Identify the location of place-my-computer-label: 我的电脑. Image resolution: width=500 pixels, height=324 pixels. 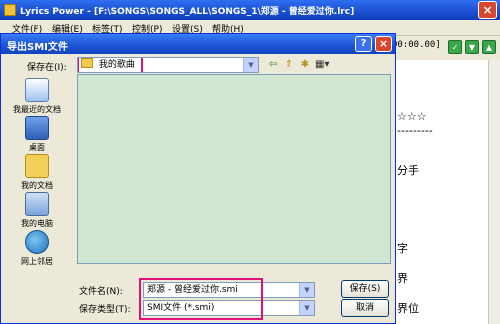
(37, 223).